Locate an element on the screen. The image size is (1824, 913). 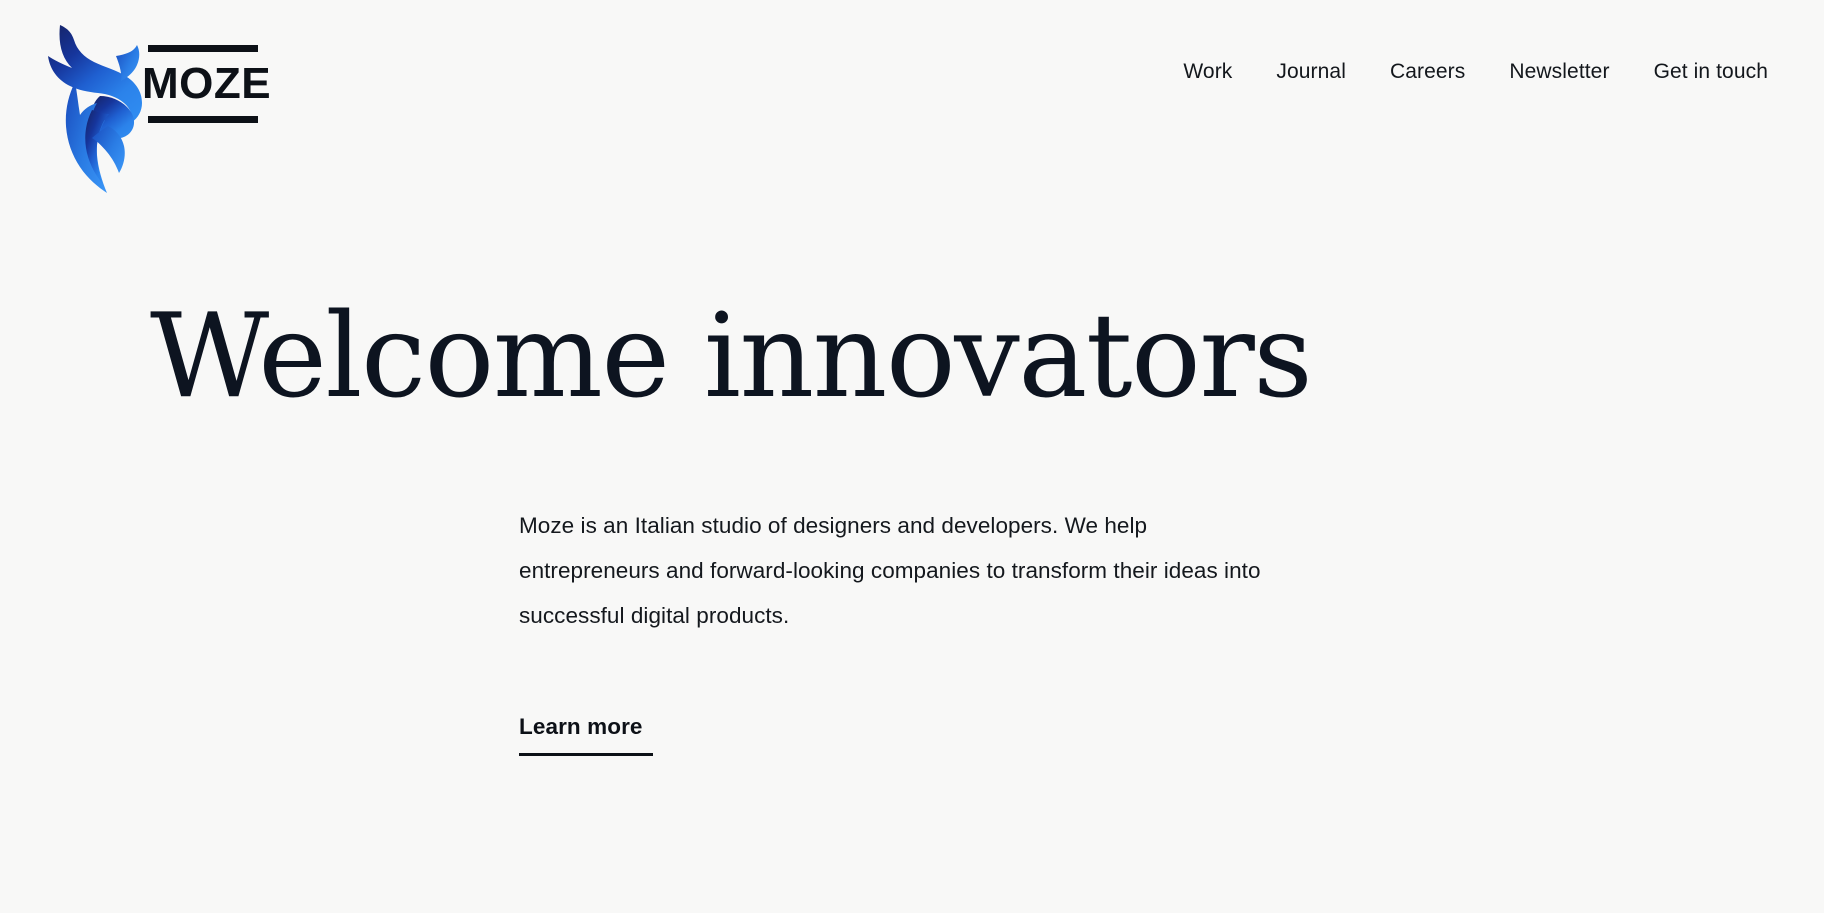
learn-more-link: Learn more is located at coordinates (586, 734).